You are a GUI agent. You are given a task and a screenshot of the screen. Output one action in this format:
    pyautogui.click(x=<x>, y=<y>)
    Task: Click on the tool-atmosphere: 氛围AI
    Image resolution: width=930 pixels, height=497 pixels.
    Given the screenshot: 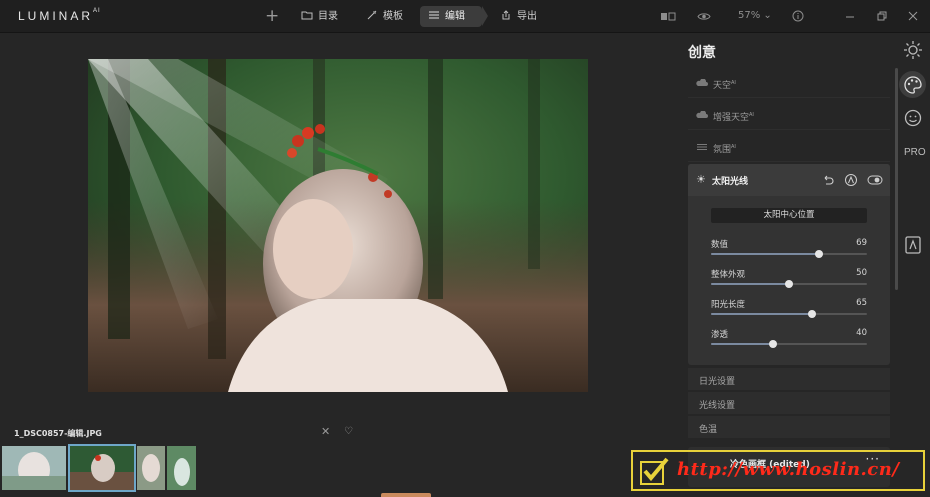 What is the action you would take?
    pyautogui.click(x=789, y=147)
    